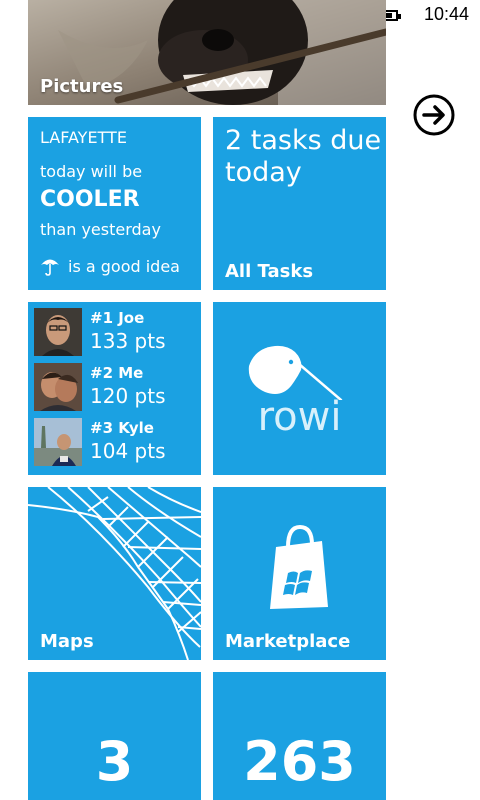 This screenshot has height=800, width=480. I want to click on pictures-label: Pictures, so click(82, 86).